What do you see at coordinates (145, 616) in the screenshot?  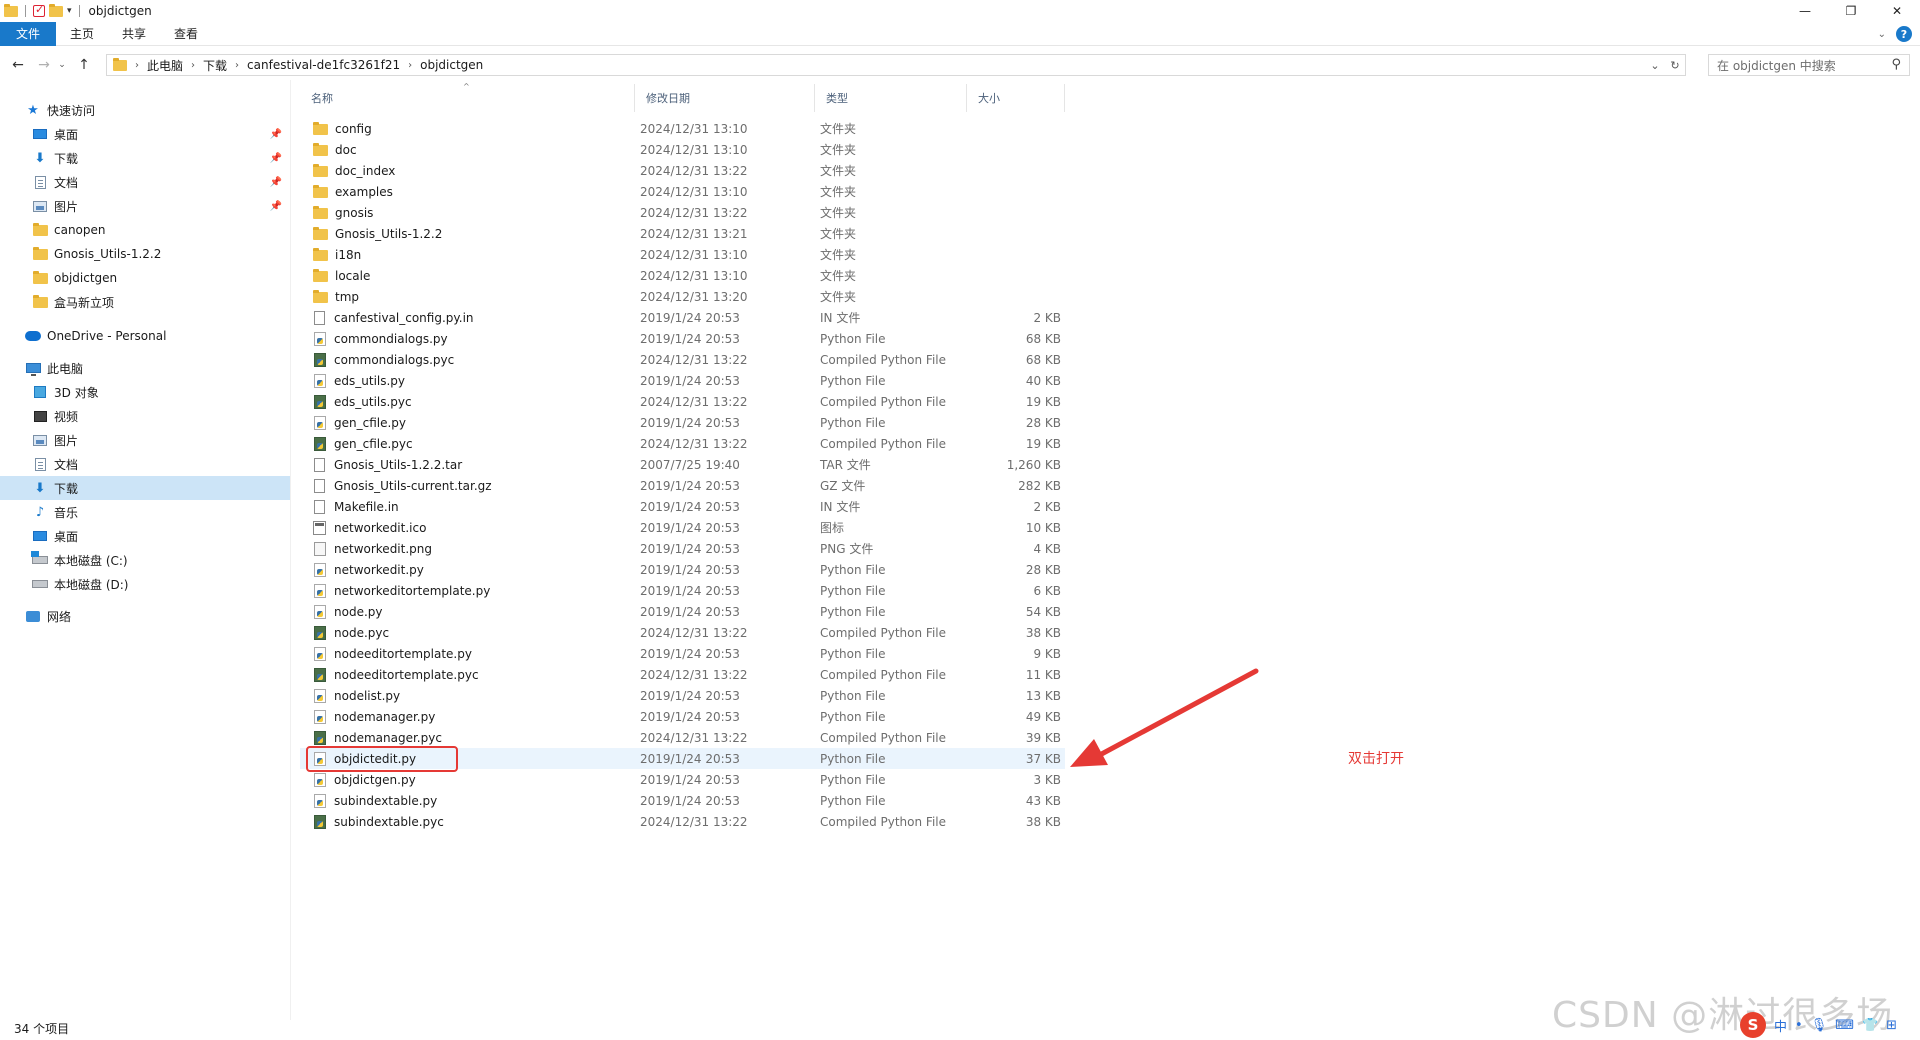 I see `sidebar-item-network: 网络` at bounding box center [145, 616].